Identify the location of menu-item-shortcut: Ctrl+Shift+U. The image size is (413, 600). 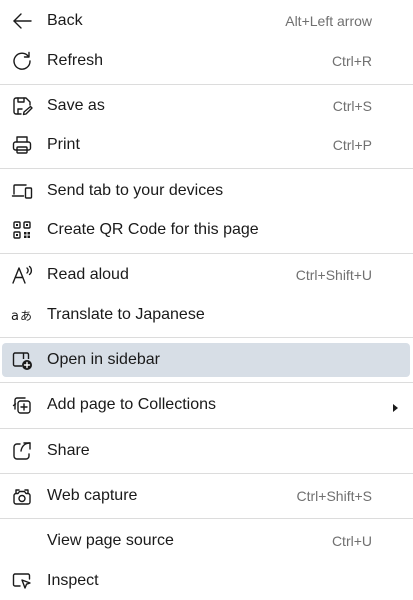
(333, 275).